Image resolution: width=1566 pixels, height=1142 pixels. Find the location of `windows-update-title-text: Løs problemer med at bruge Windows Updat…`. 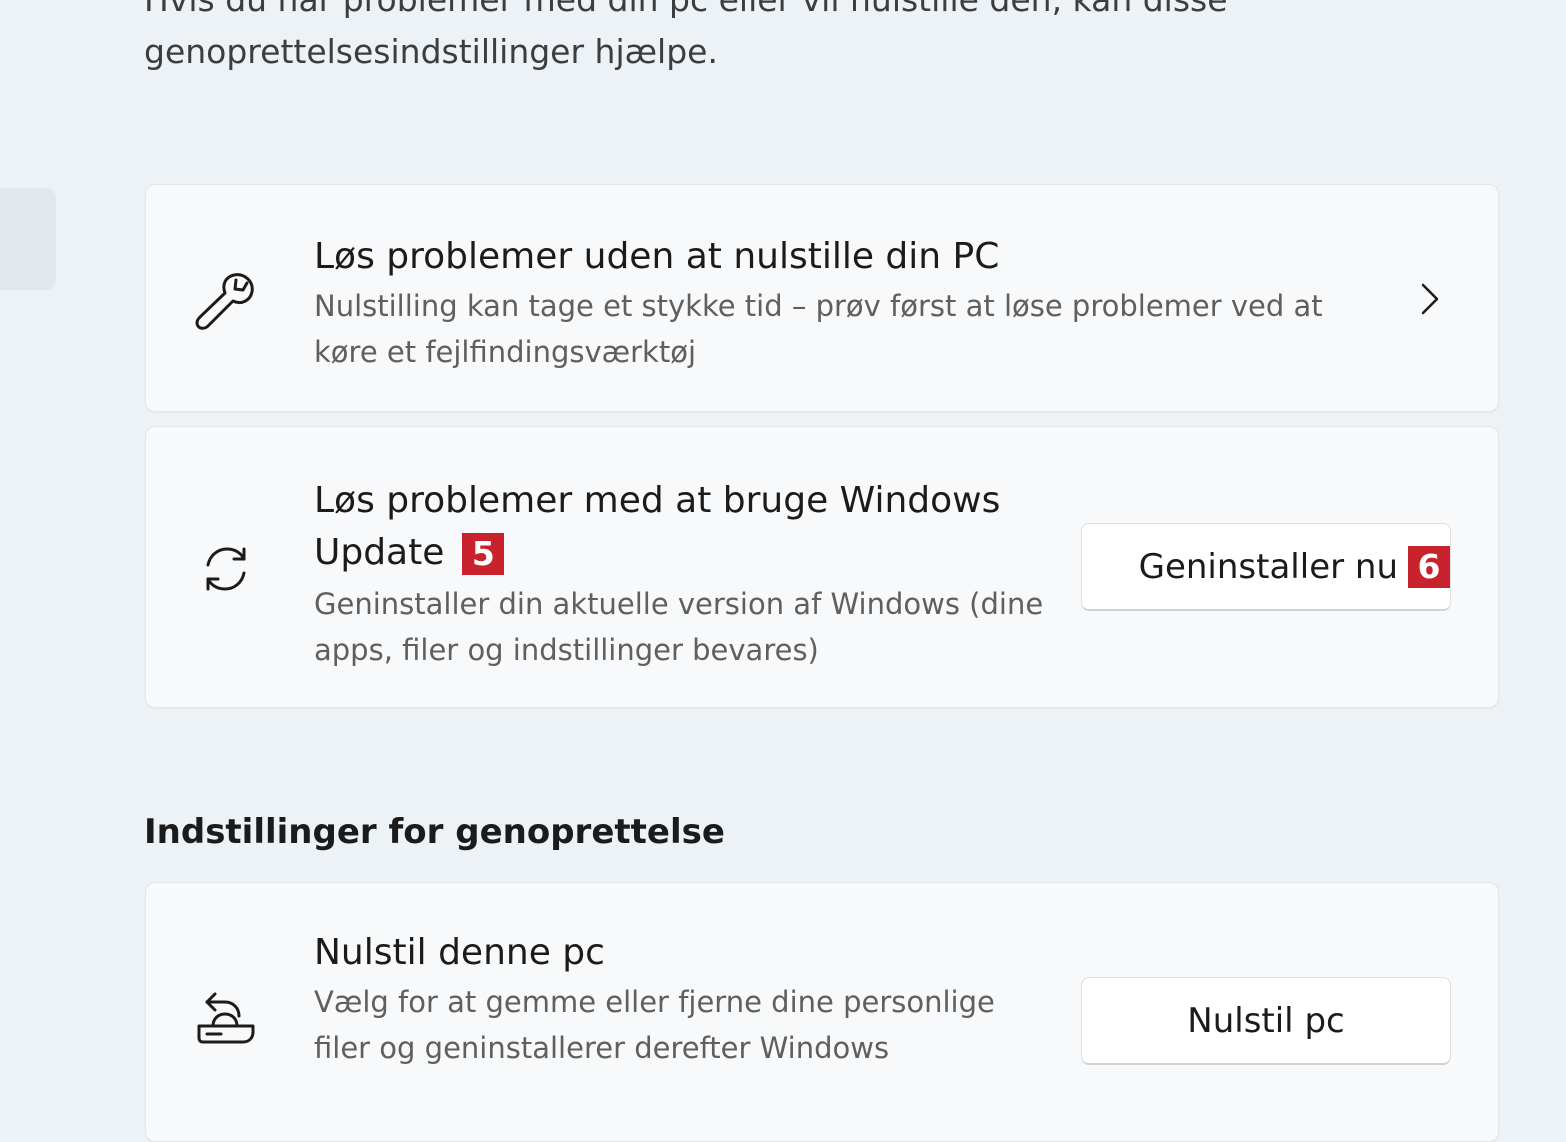

windows-update-title-text: Løs problemer med at bruge Windows Updat… is located at coordinates (657, 526).